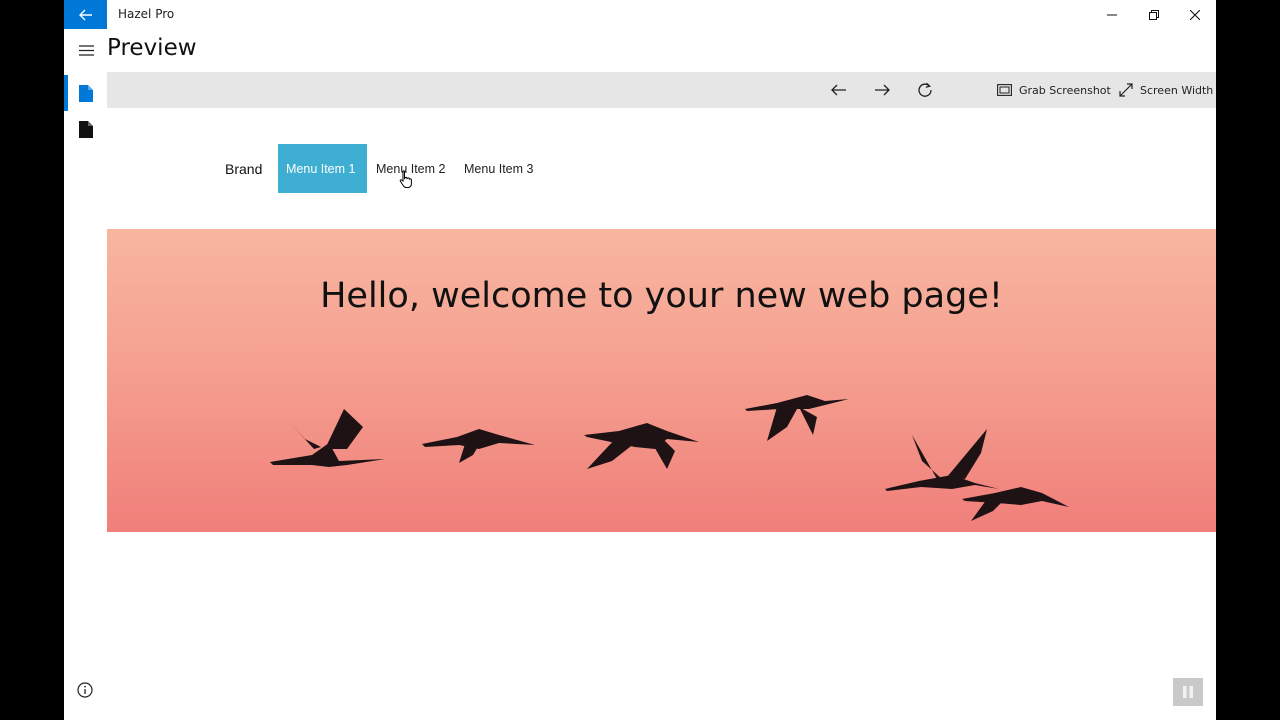 The image size is (1280, 720). Describe the element at coordinates (669, 458) in the screenshot. I see `flying-cranes-image` at that location.